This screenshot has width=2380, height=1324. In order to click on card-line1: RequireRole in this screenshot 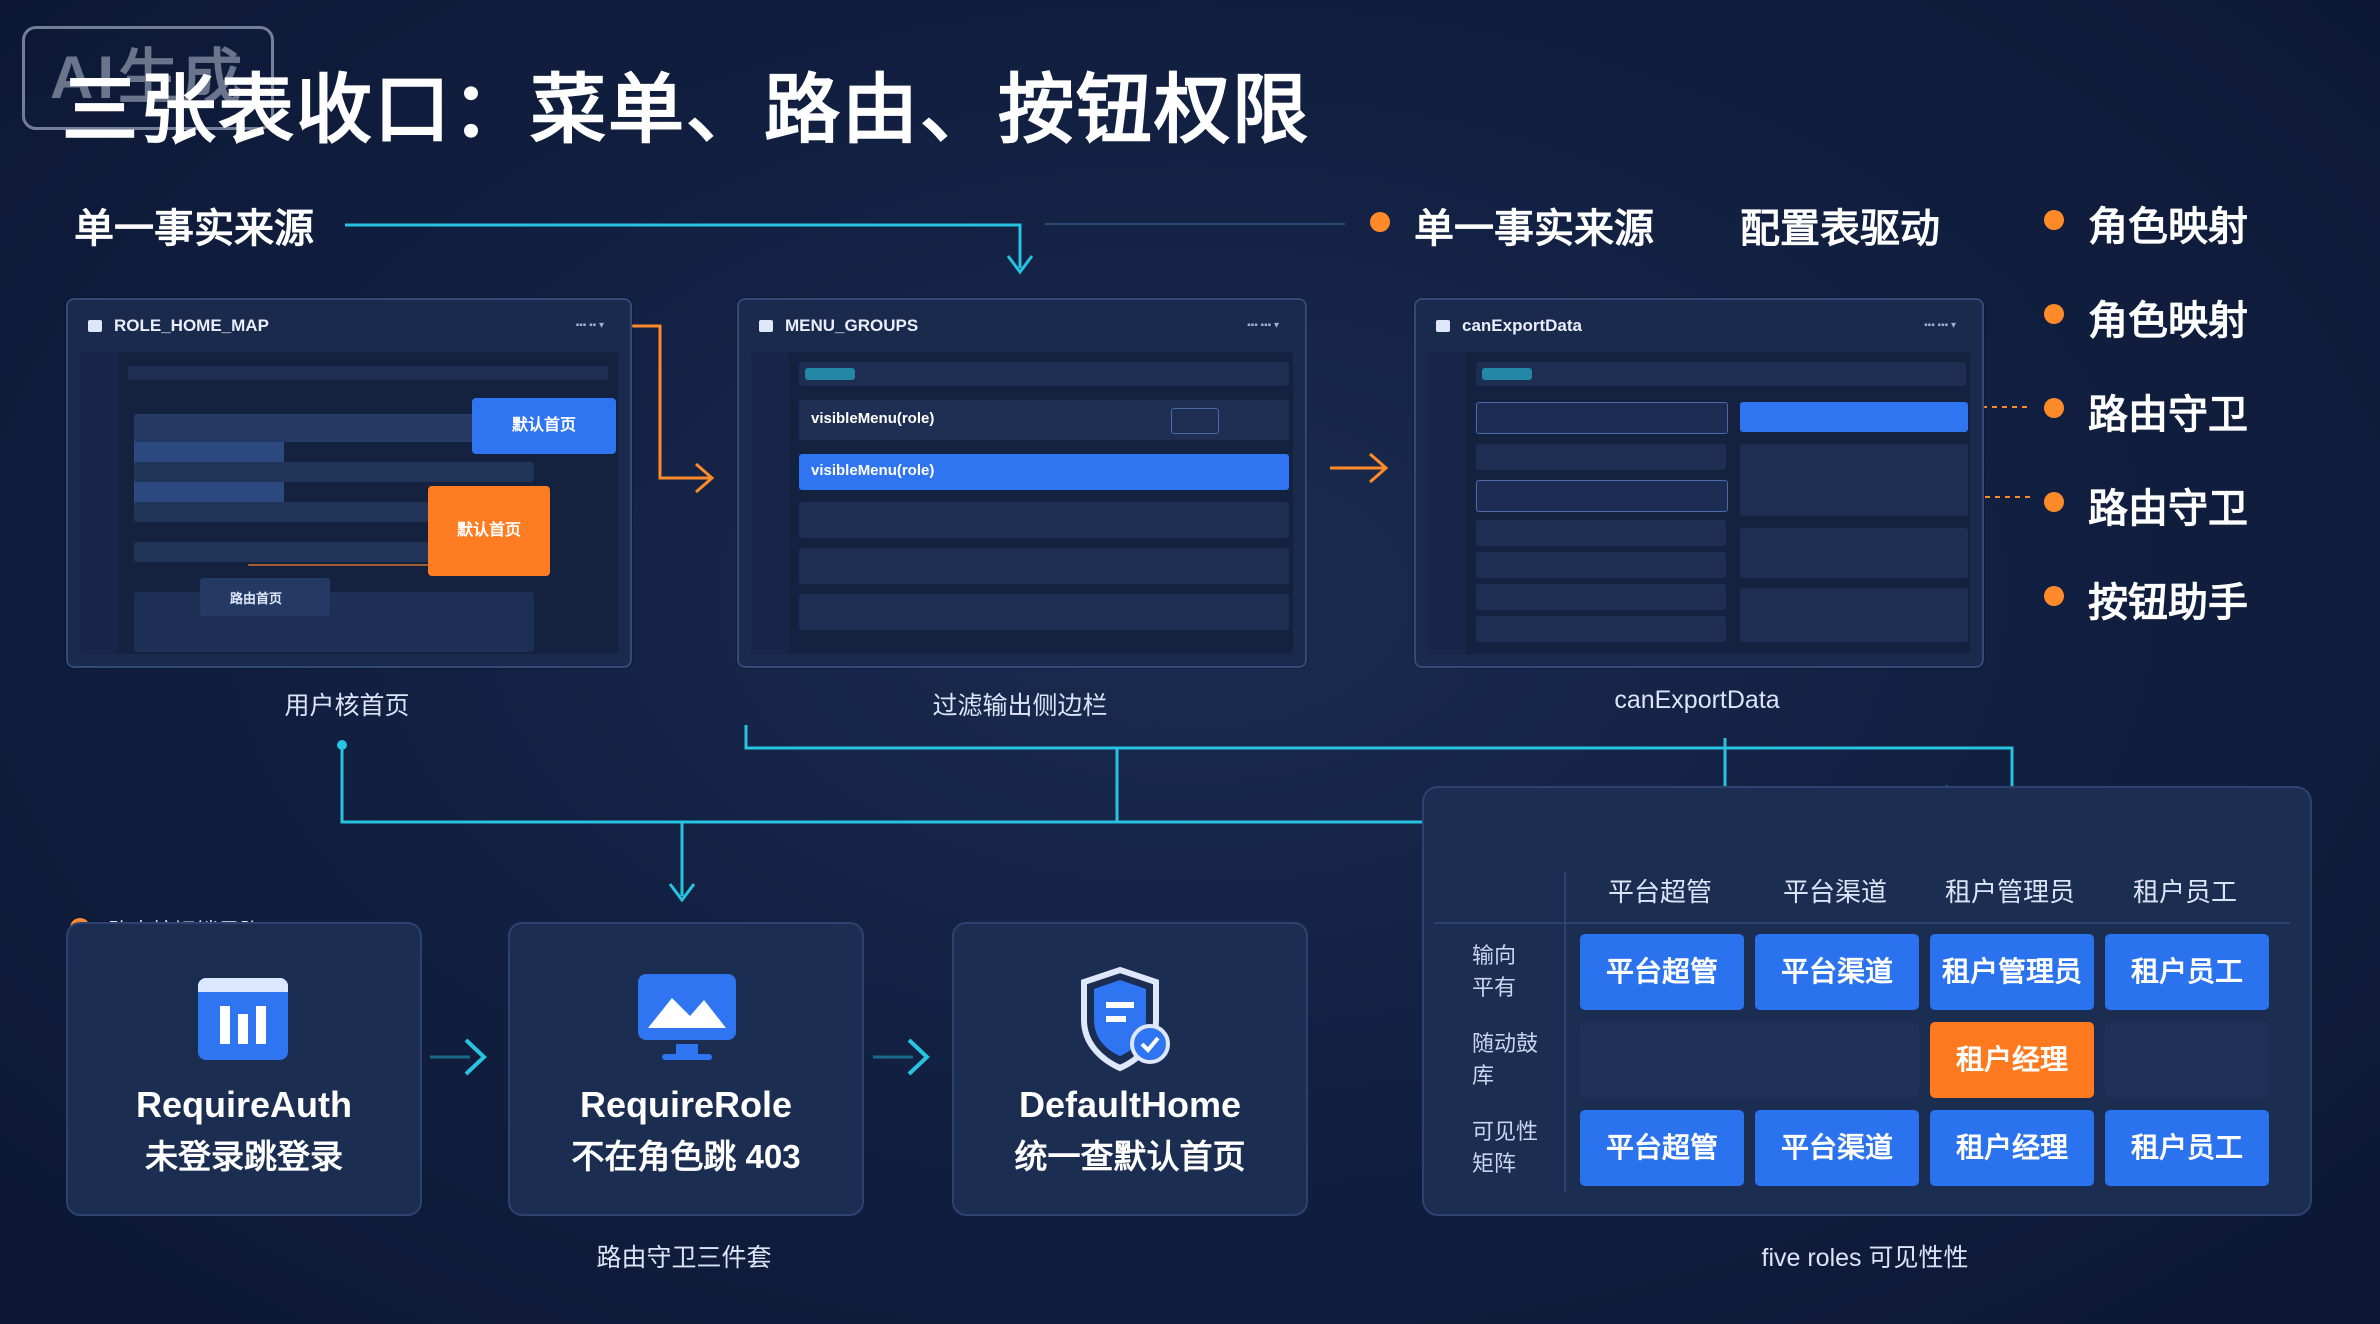, I will do `click(686, 1104)`.